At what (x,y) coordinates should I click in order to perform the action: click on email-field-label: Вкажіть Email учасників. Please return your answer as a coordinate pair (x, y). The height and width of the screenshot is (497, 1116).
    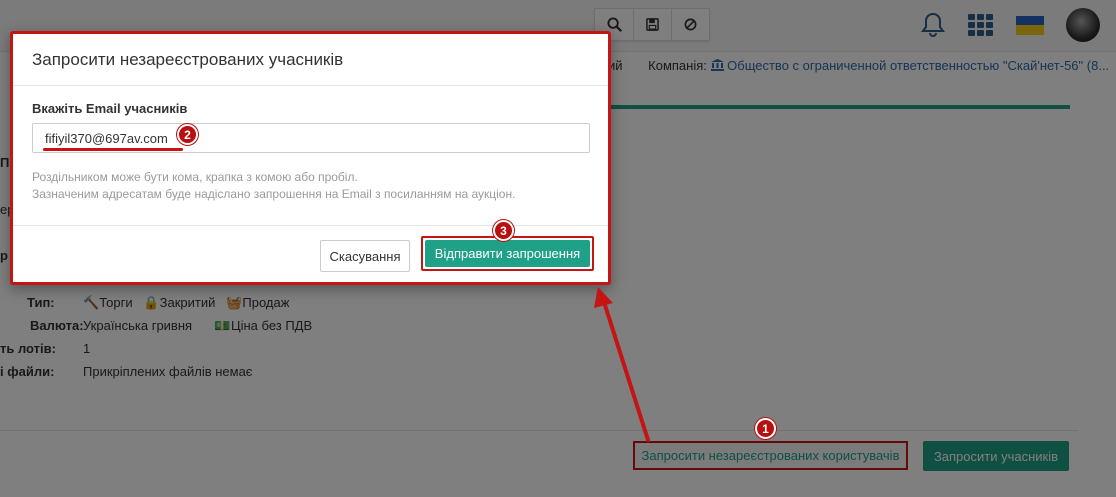
    Looking at the image, I should click on (110, 108).